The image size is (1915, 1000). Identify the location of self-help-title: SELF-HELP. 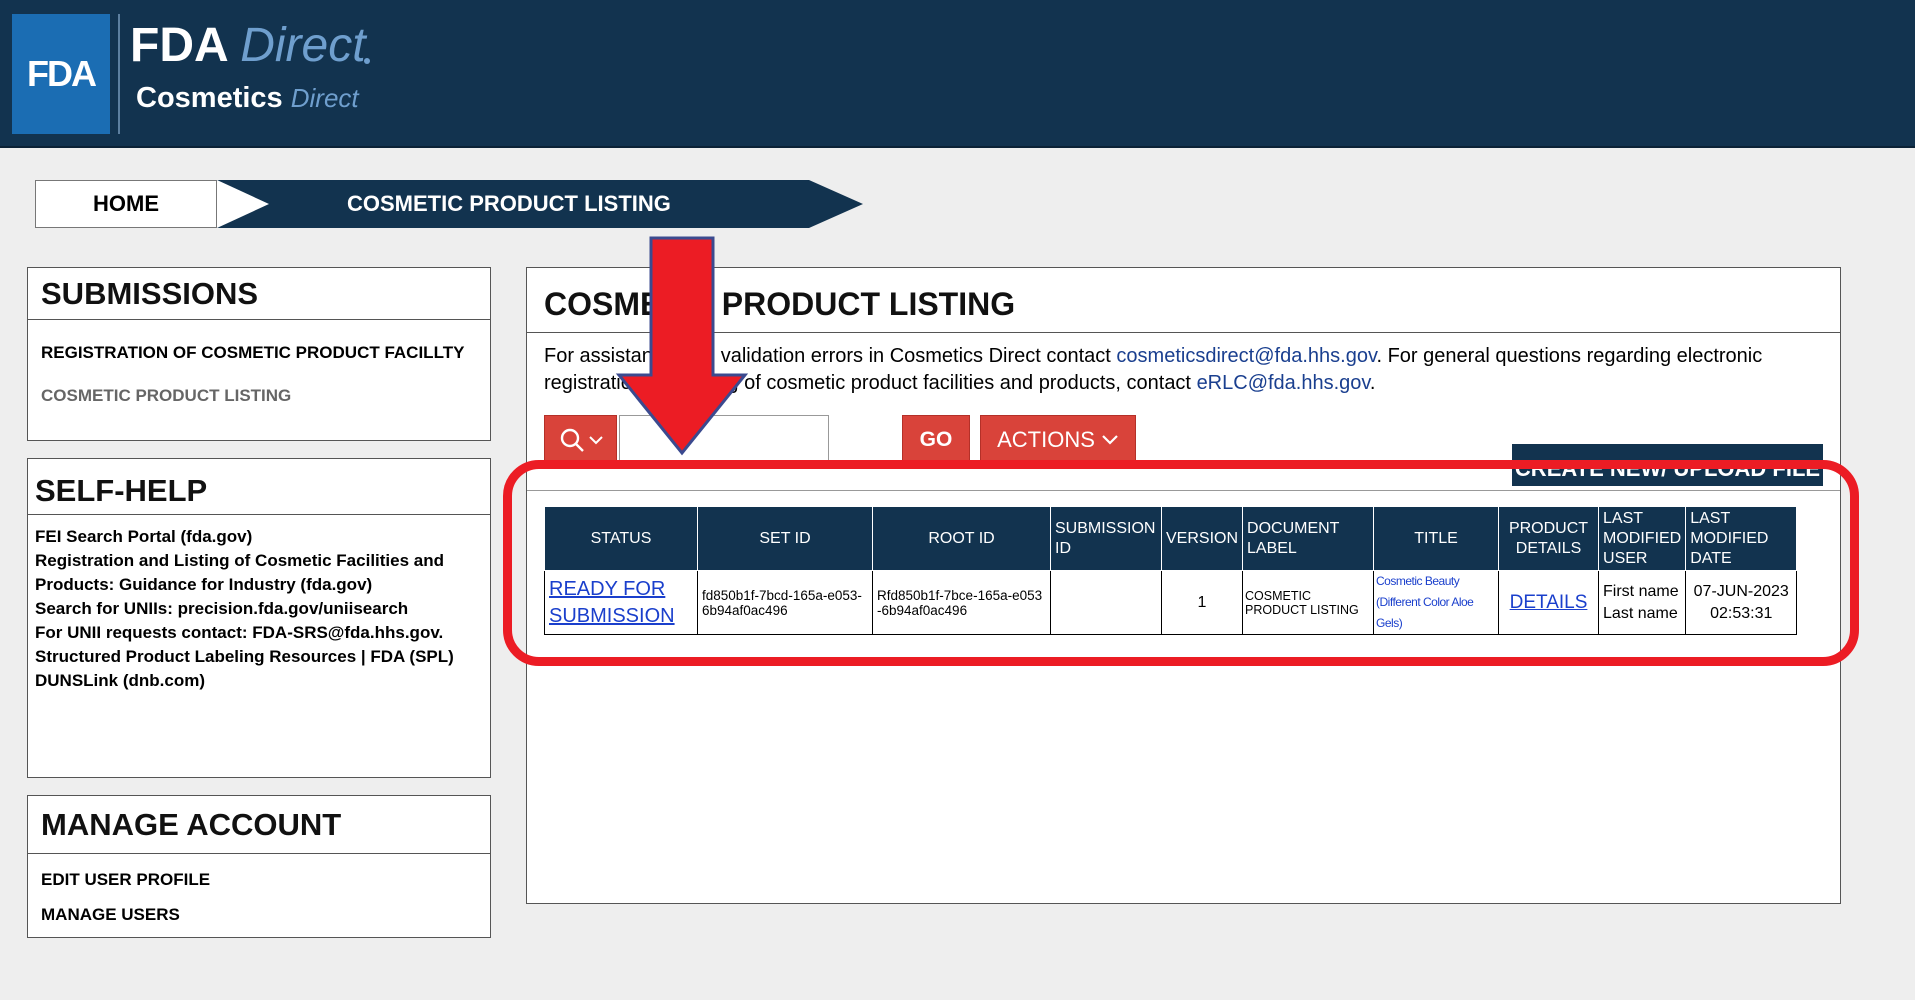
(259, 487).